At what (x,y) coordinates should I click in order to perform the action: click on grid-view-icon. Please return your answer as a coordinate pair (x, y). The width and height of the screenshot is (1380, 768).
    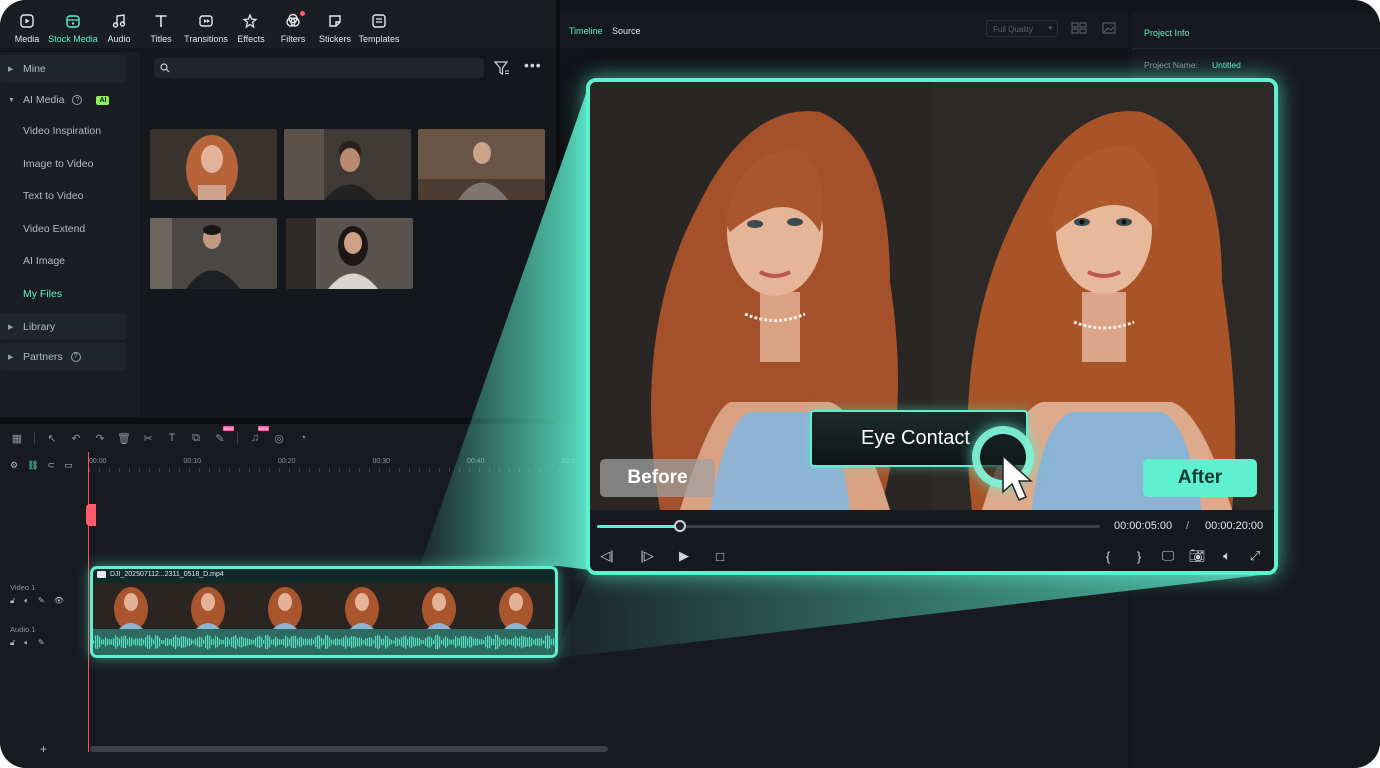
    Looking at the image, I should click on (1079, 28).